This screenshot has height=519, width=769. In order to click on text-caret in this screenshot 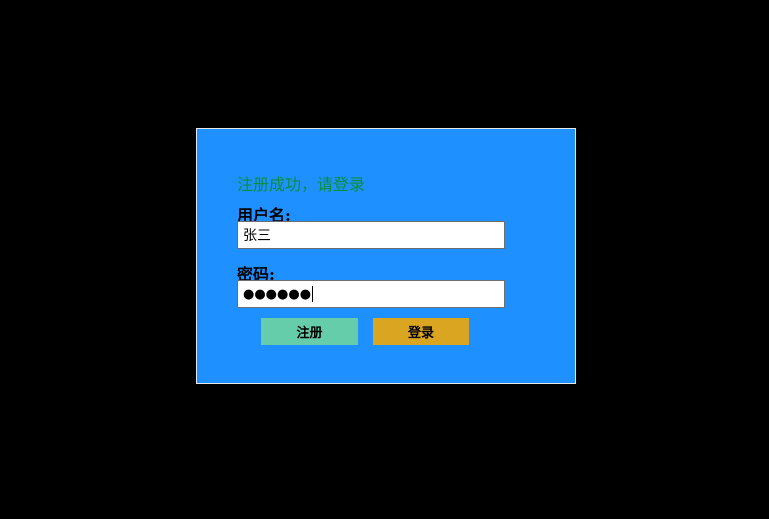, I will do `click(313, 294)`.